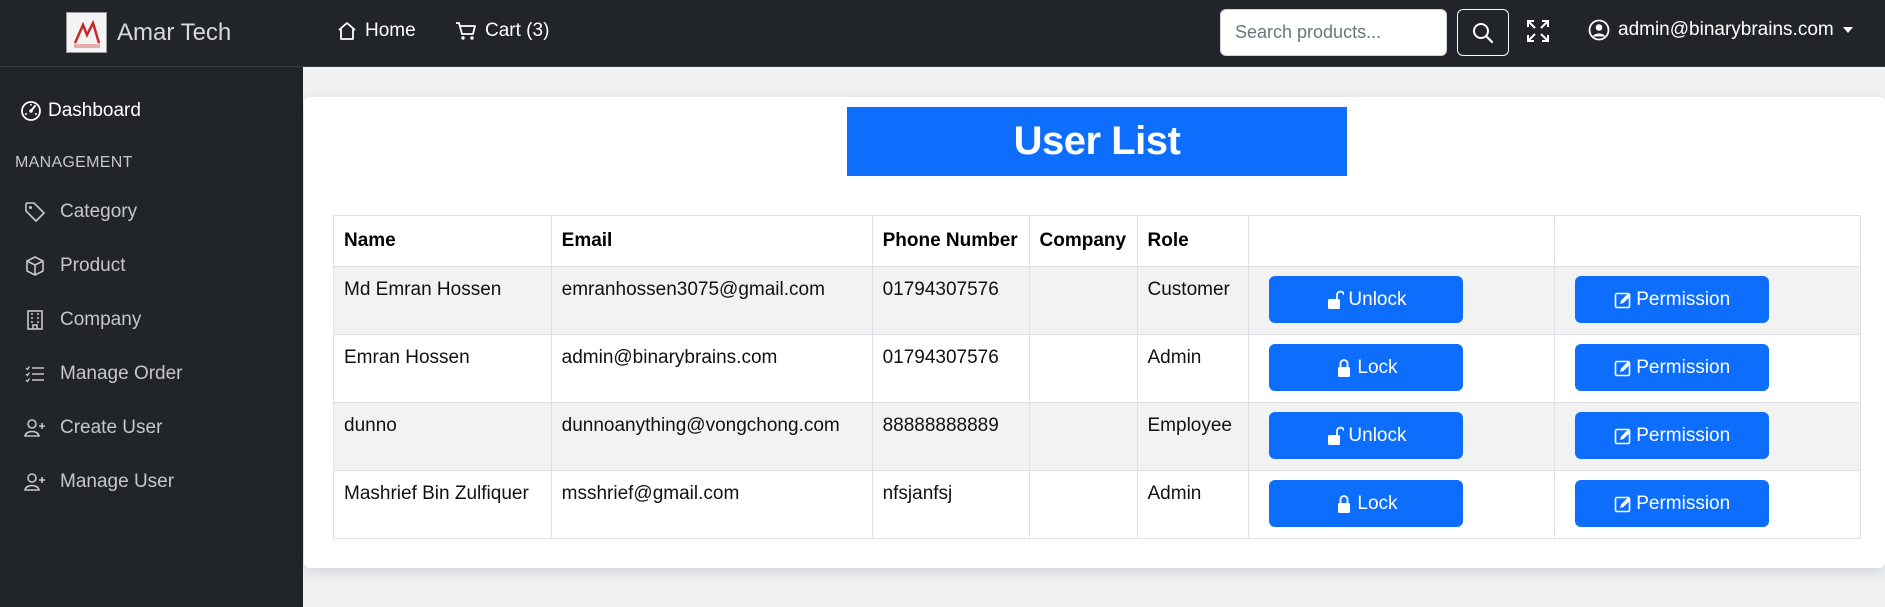 This screenshot has width=1885, height=607. What do you see at coordinates (711, 504) in the screenshot?
I see `cell-email: msshrief@gmail.com` at bounding box center [711, 504].